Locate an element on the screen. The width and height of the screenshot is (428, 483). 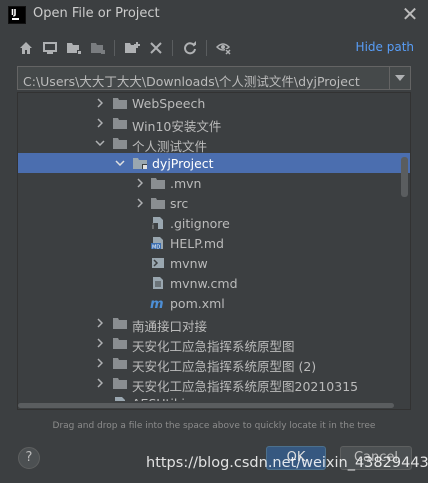
tree-row-personal-test: 个人测试文件 is located at coordinates (214, 143).